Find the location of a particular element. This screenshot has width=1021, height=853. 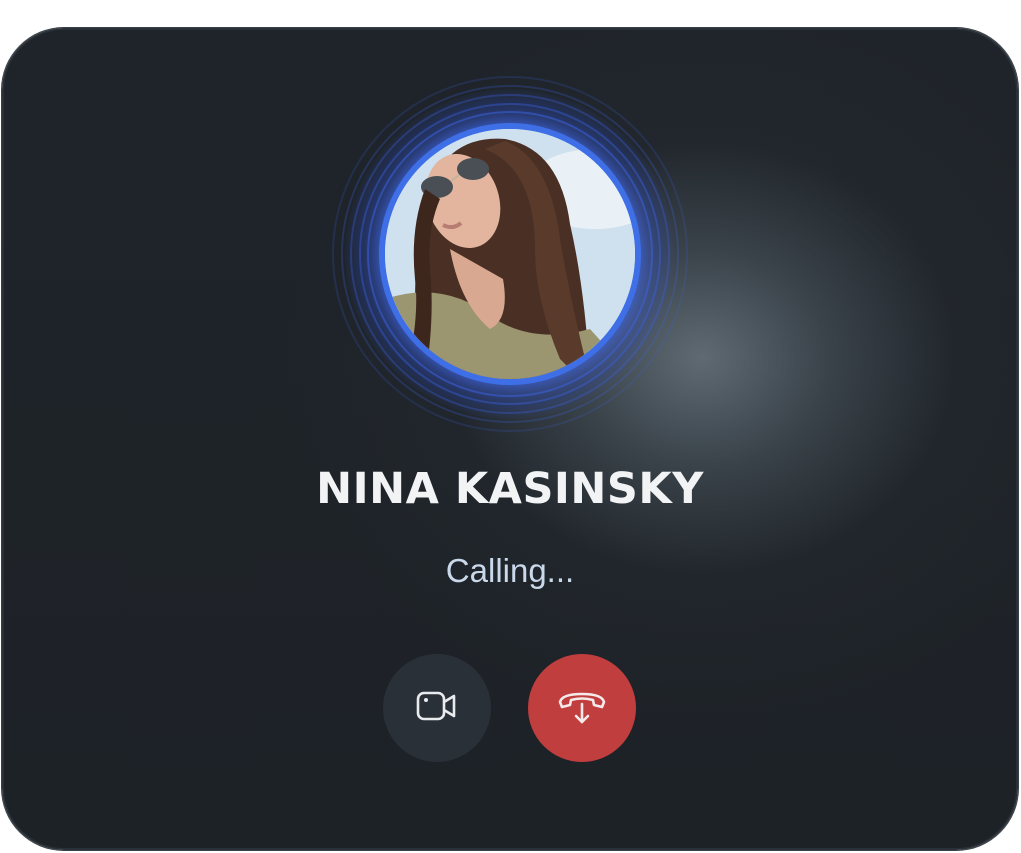

avatar-photo is located at coordinates (510, 254).